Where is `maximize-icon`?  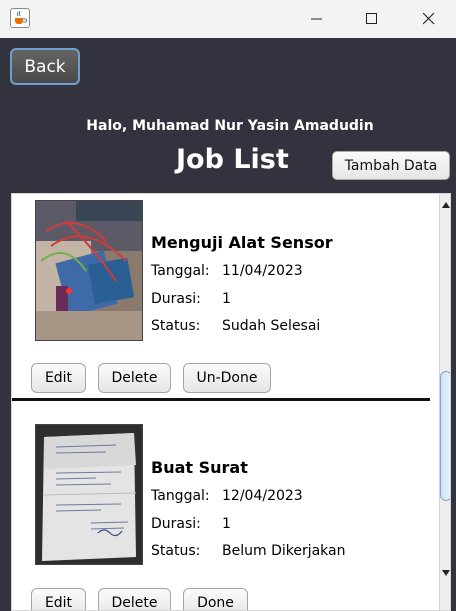
maximize-icon is located at coordinates (371, 18).